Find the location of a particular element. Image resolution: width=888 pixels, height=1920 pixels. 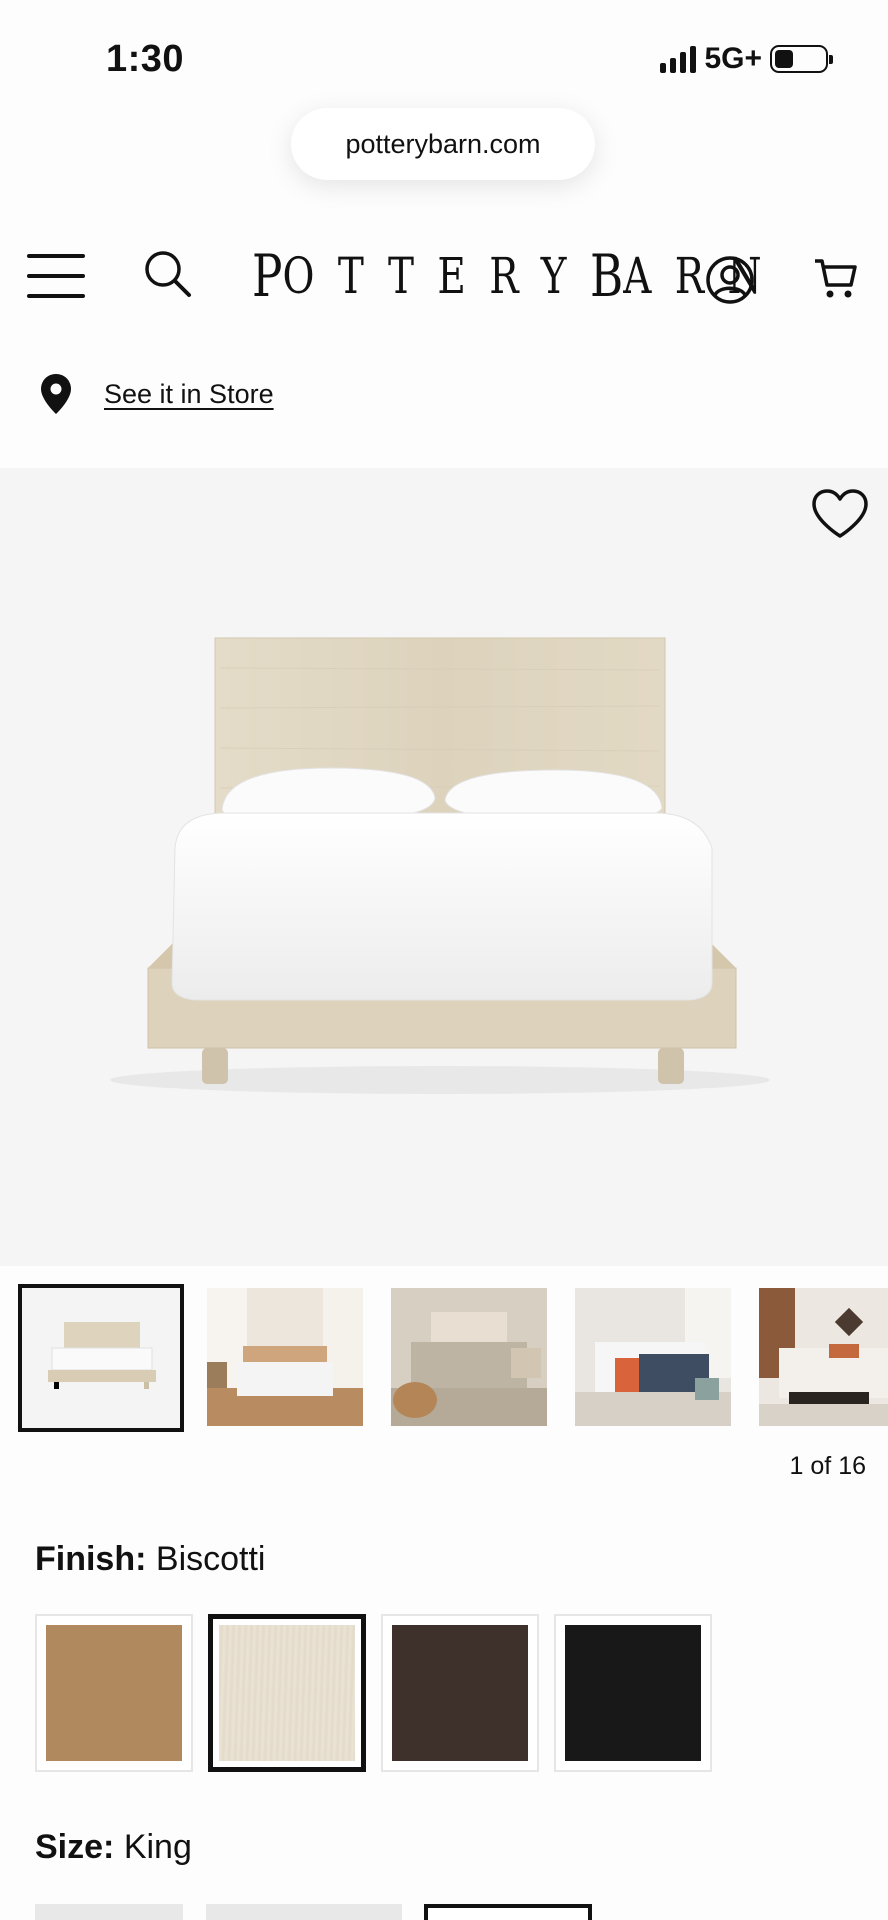

size-options is located at coordinates (444, 1912).